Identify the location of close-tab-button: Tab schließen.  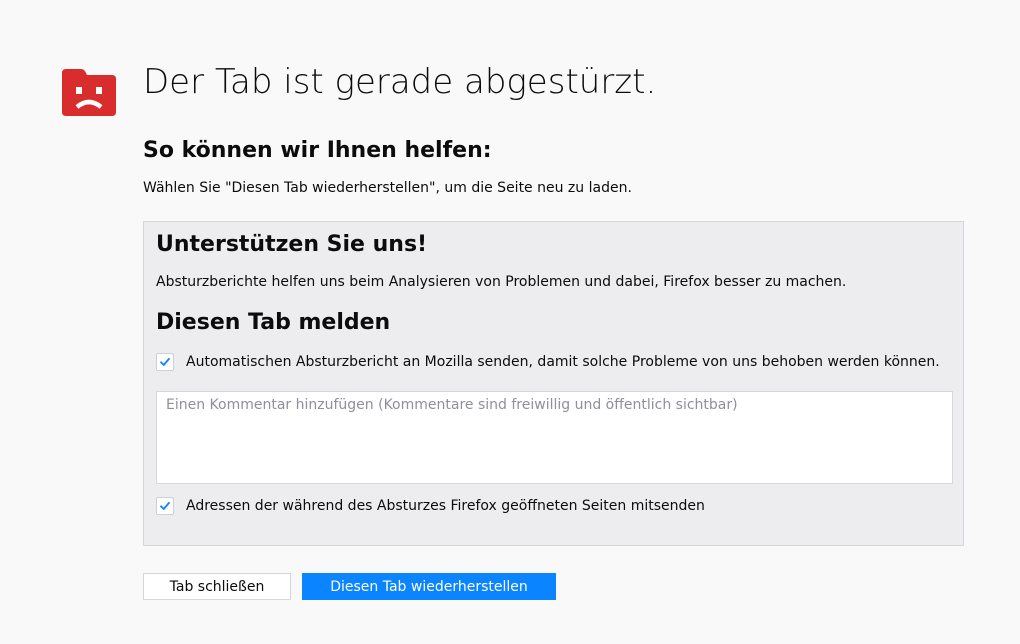
(217, 586).